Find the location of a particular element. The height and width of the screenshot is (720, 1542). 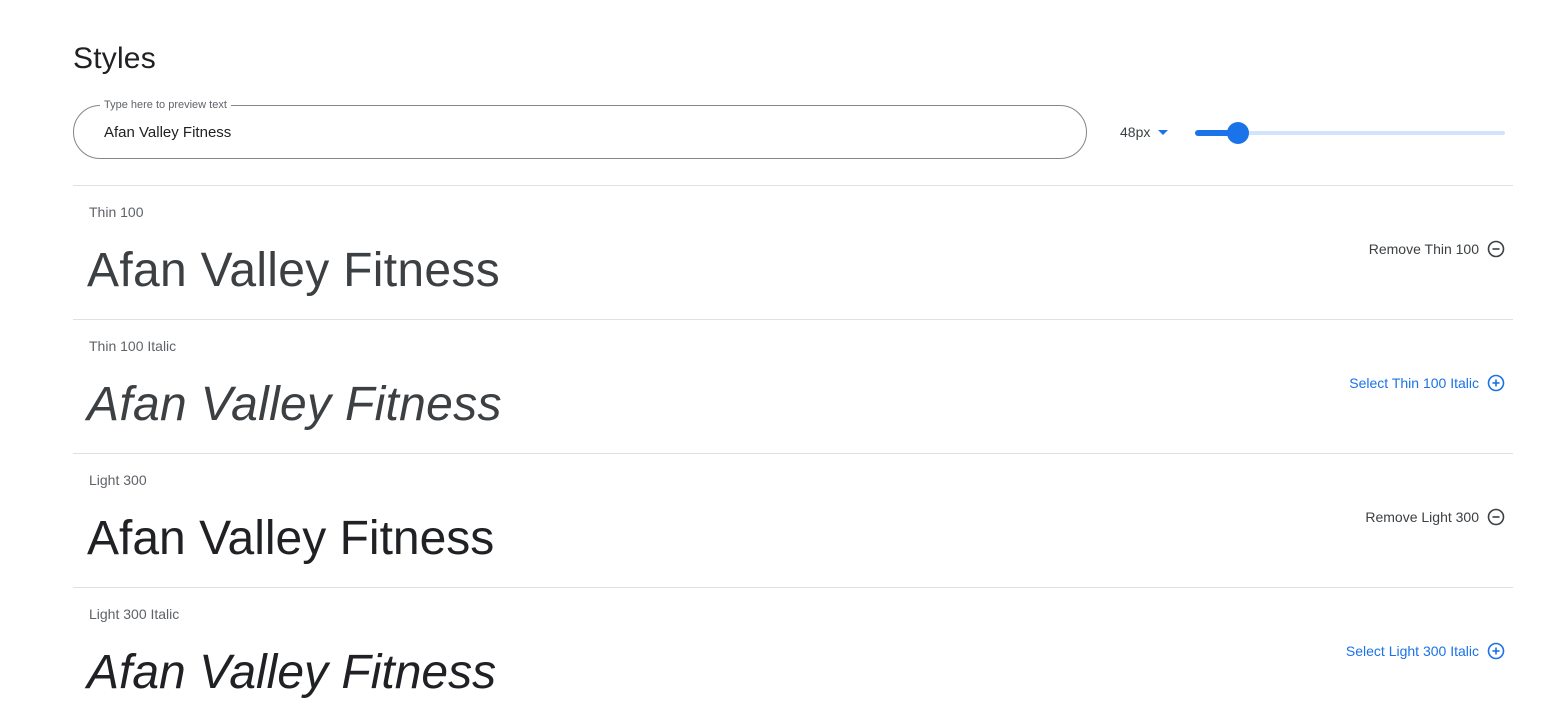

preview-text-field: Type here to preview text is located at coordinates (580, 128).